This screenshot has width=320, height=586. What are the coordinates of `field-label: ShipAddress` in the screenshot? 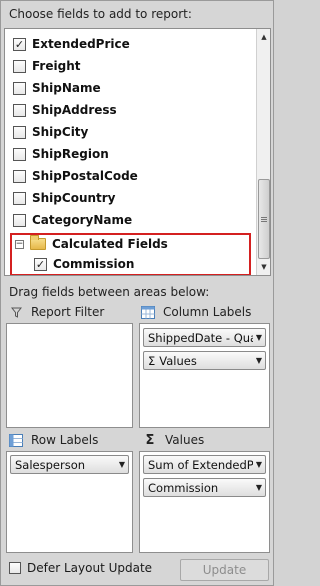 It's located at (74, 110).